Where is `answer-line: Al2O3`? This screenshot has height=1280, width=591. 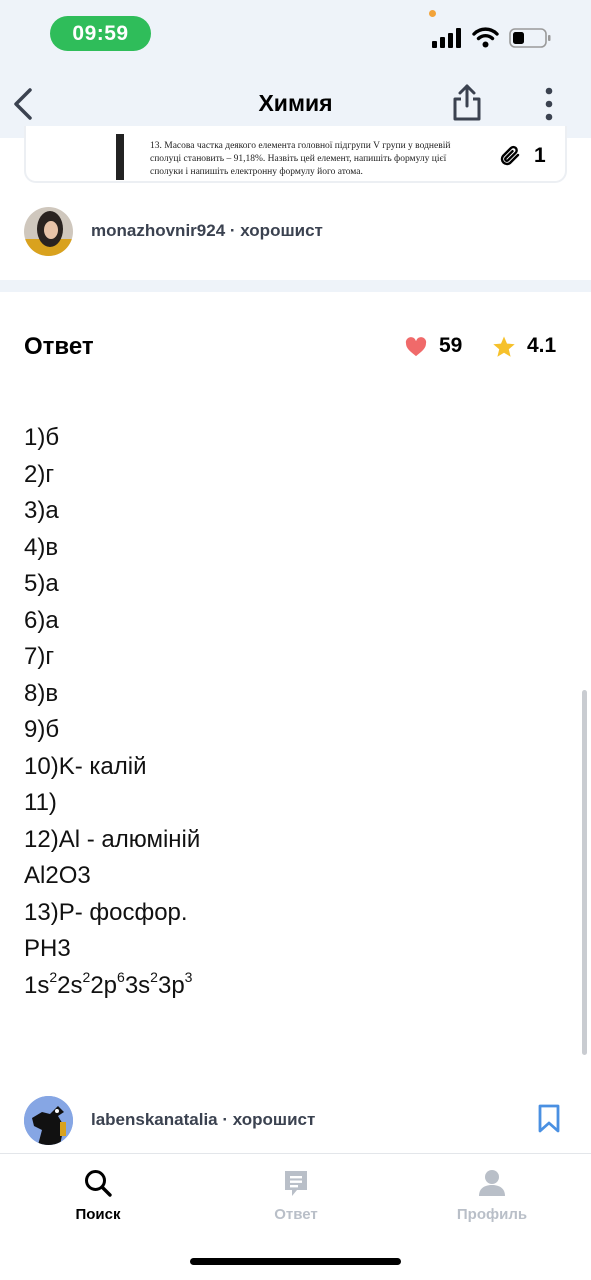
answer-line: Al2O3 is located at coordinates (57, 875).